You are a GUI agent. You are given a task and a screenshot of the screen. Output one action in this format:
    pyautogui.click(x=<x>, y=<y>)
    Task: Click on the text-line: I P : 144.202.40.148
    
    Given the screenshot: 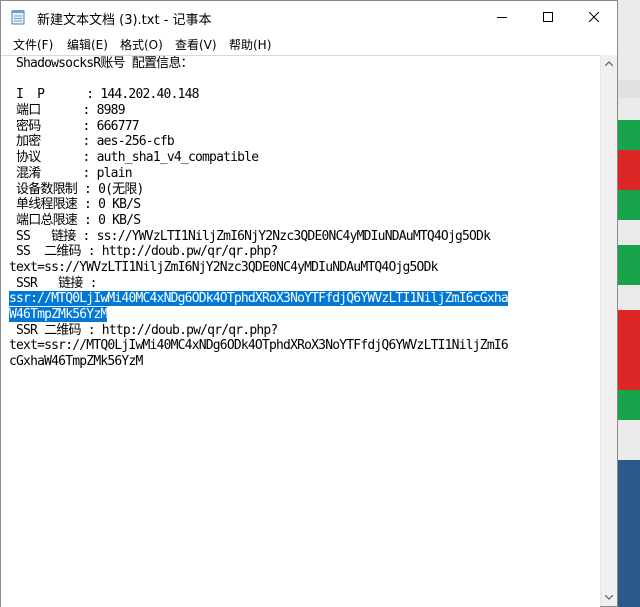 What is the action you would take?
    pyautogui.click(x=108, y=95)
    